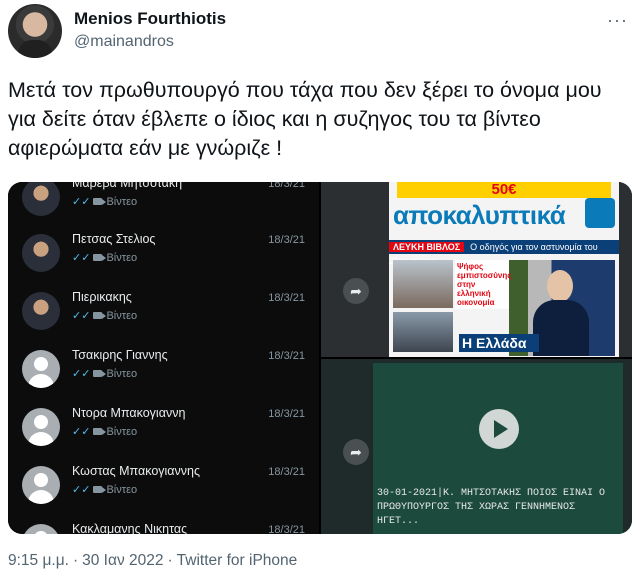  What do you see at coordinates (102, 297) in the screenshot?
I see `contact-name: Πιερικακης` at bounding box center [102, 297].